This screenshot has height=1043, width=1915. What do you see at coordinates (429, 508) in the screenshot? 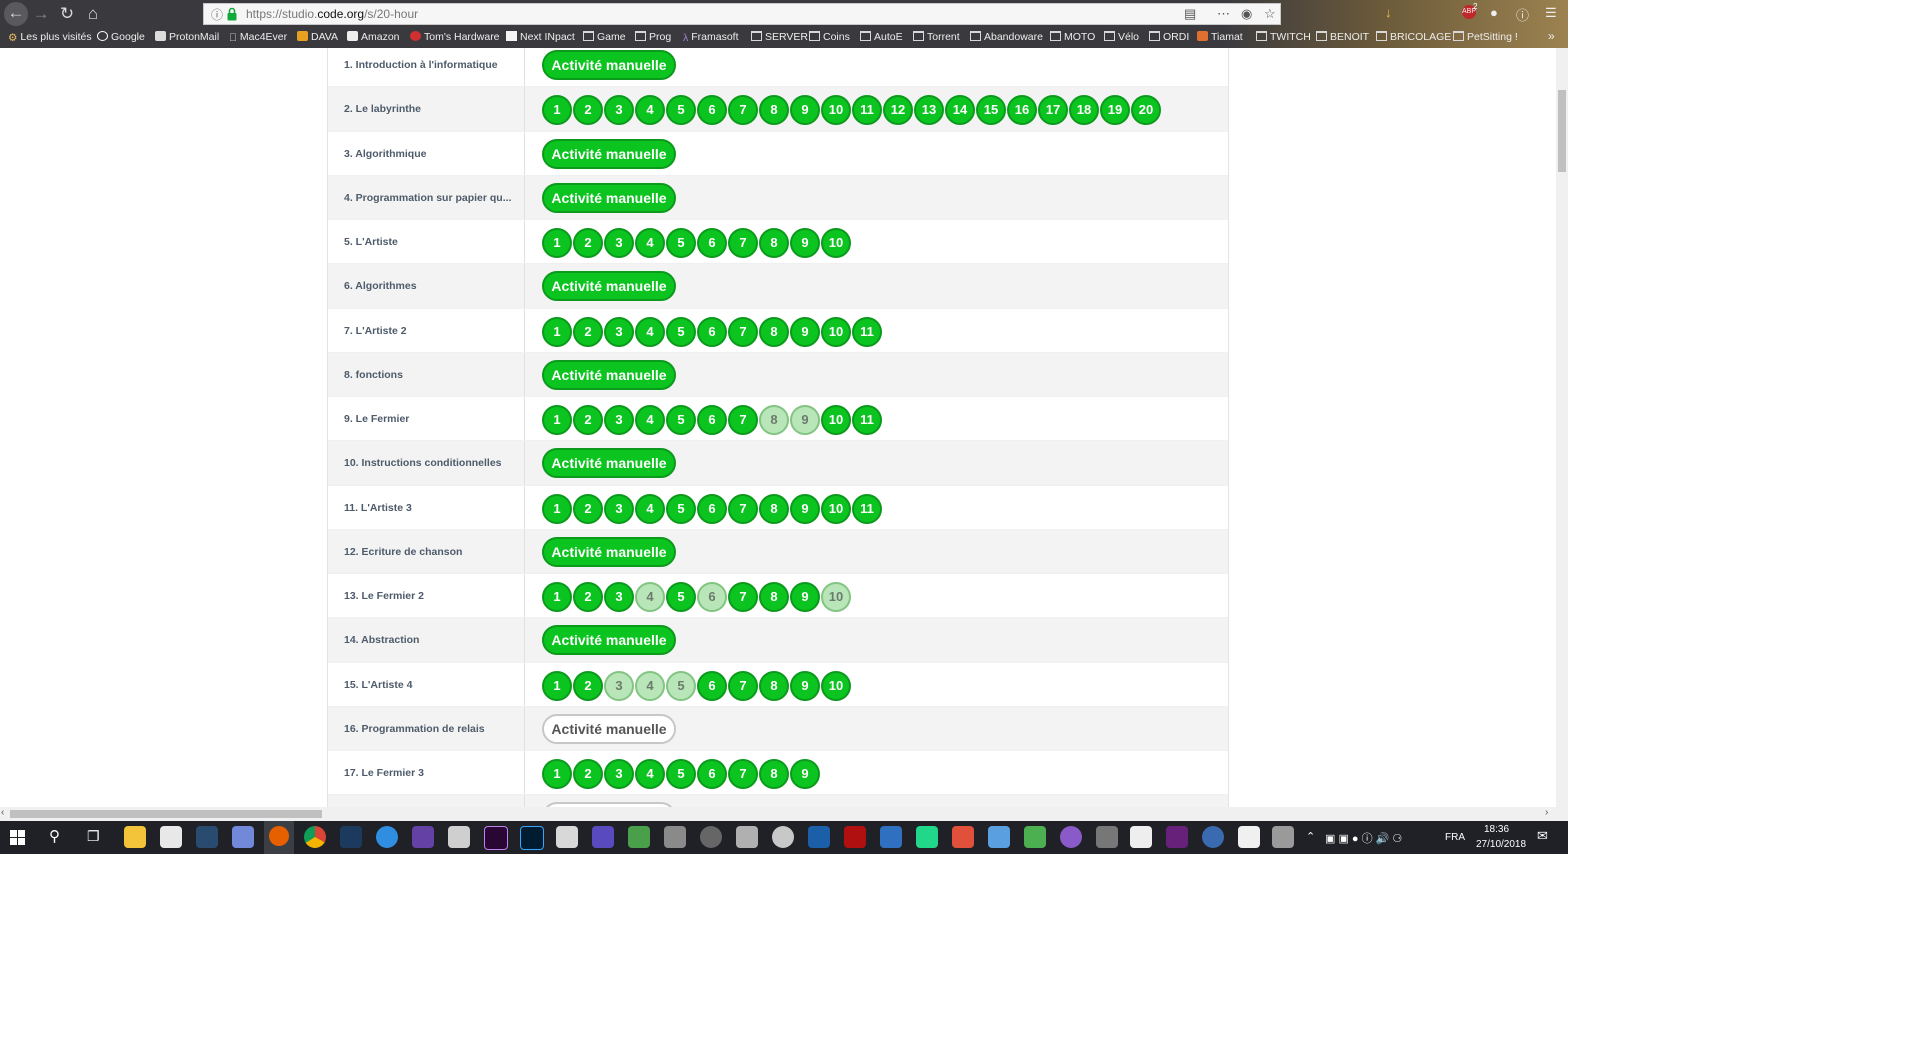
I see `lesson-name: 11. L'Artiste 3` at bounding box center [429, 508].